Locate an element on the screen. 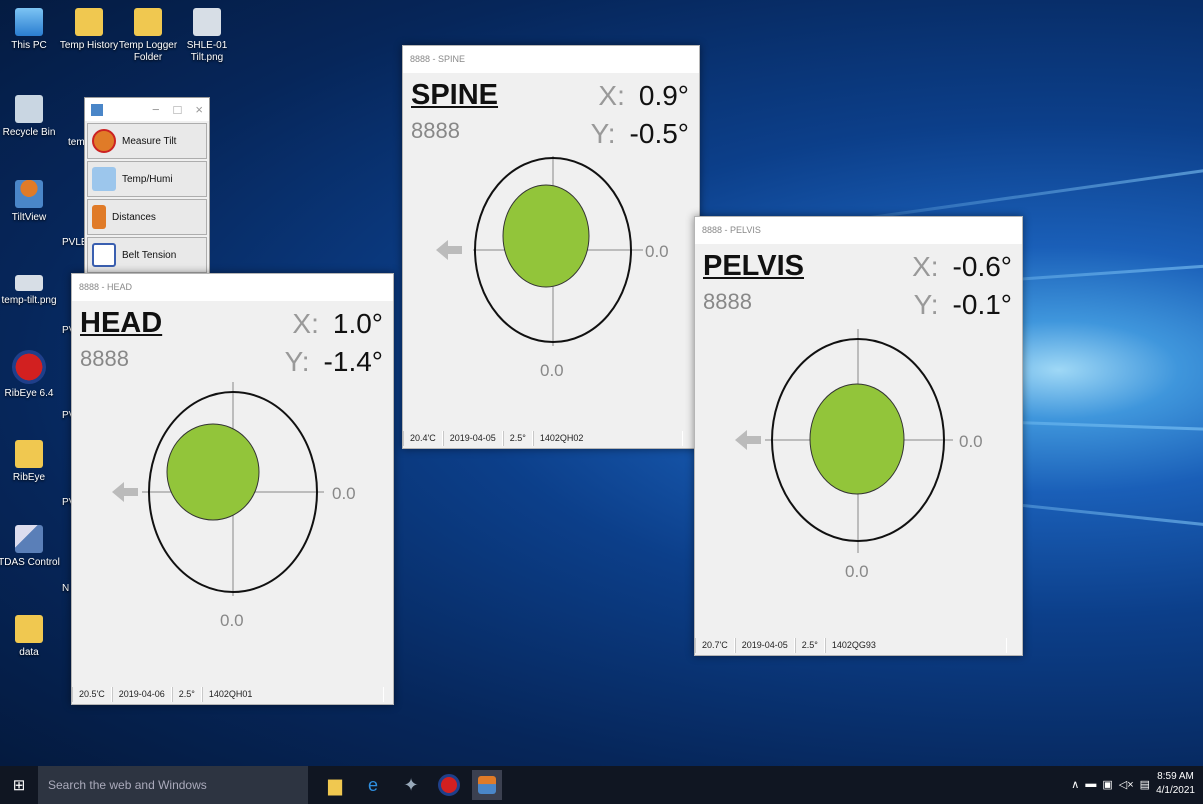  button-label: Distances is located at coordinates (134, 217).